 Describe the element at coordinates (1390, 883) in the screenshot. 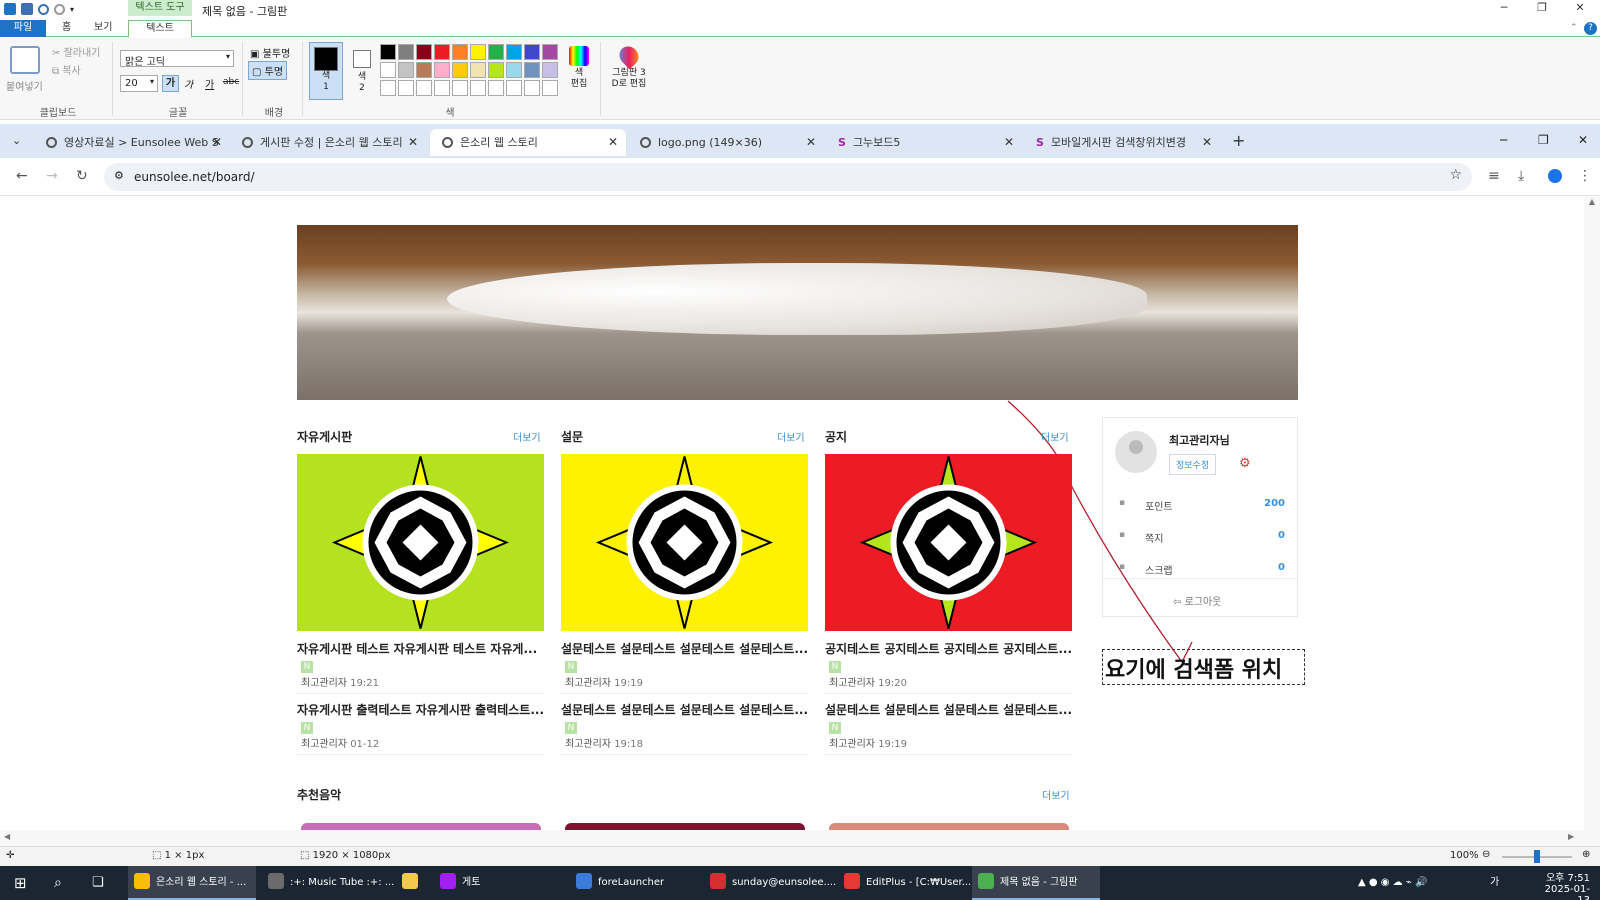

I see `system-tray-icons: ▲ ● ◉ ☁ ⌁ 🔊` at that location.